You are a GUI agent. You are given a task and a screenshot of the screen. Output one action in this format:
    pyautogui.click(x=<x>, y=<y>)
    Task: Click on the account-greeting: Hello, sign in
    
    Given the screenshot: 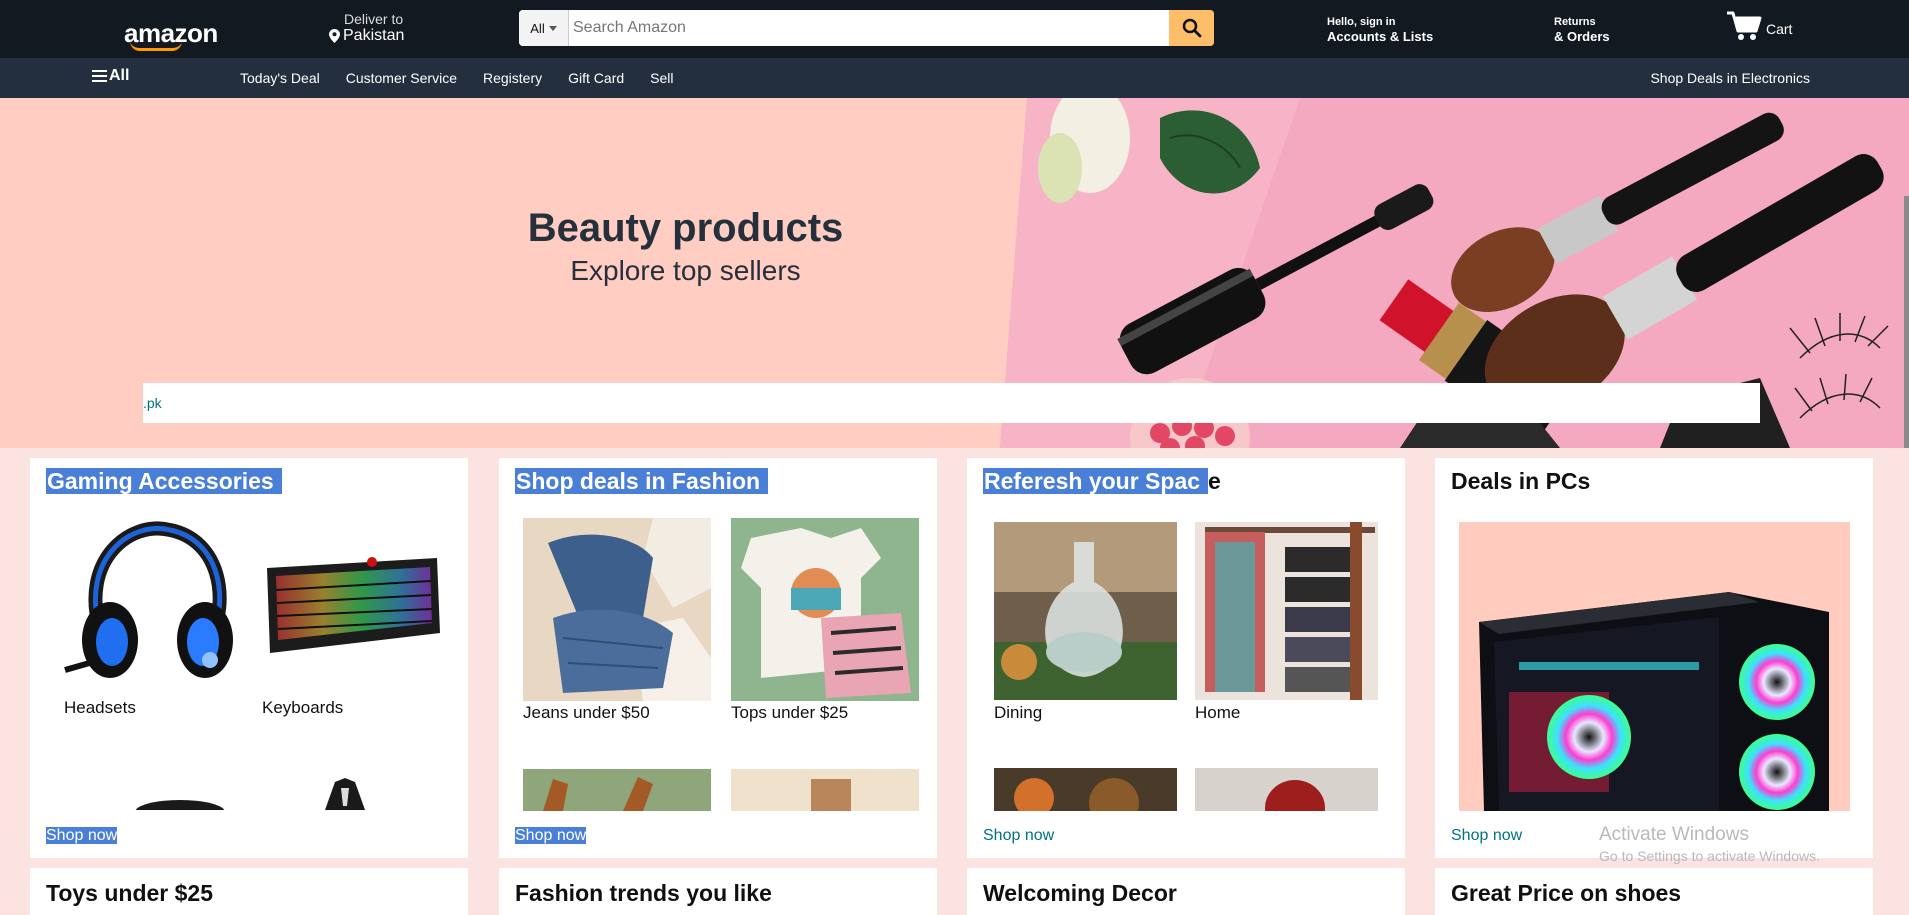 What is the action you would take?
    pyautogui.click(x=1361, y=22)
    